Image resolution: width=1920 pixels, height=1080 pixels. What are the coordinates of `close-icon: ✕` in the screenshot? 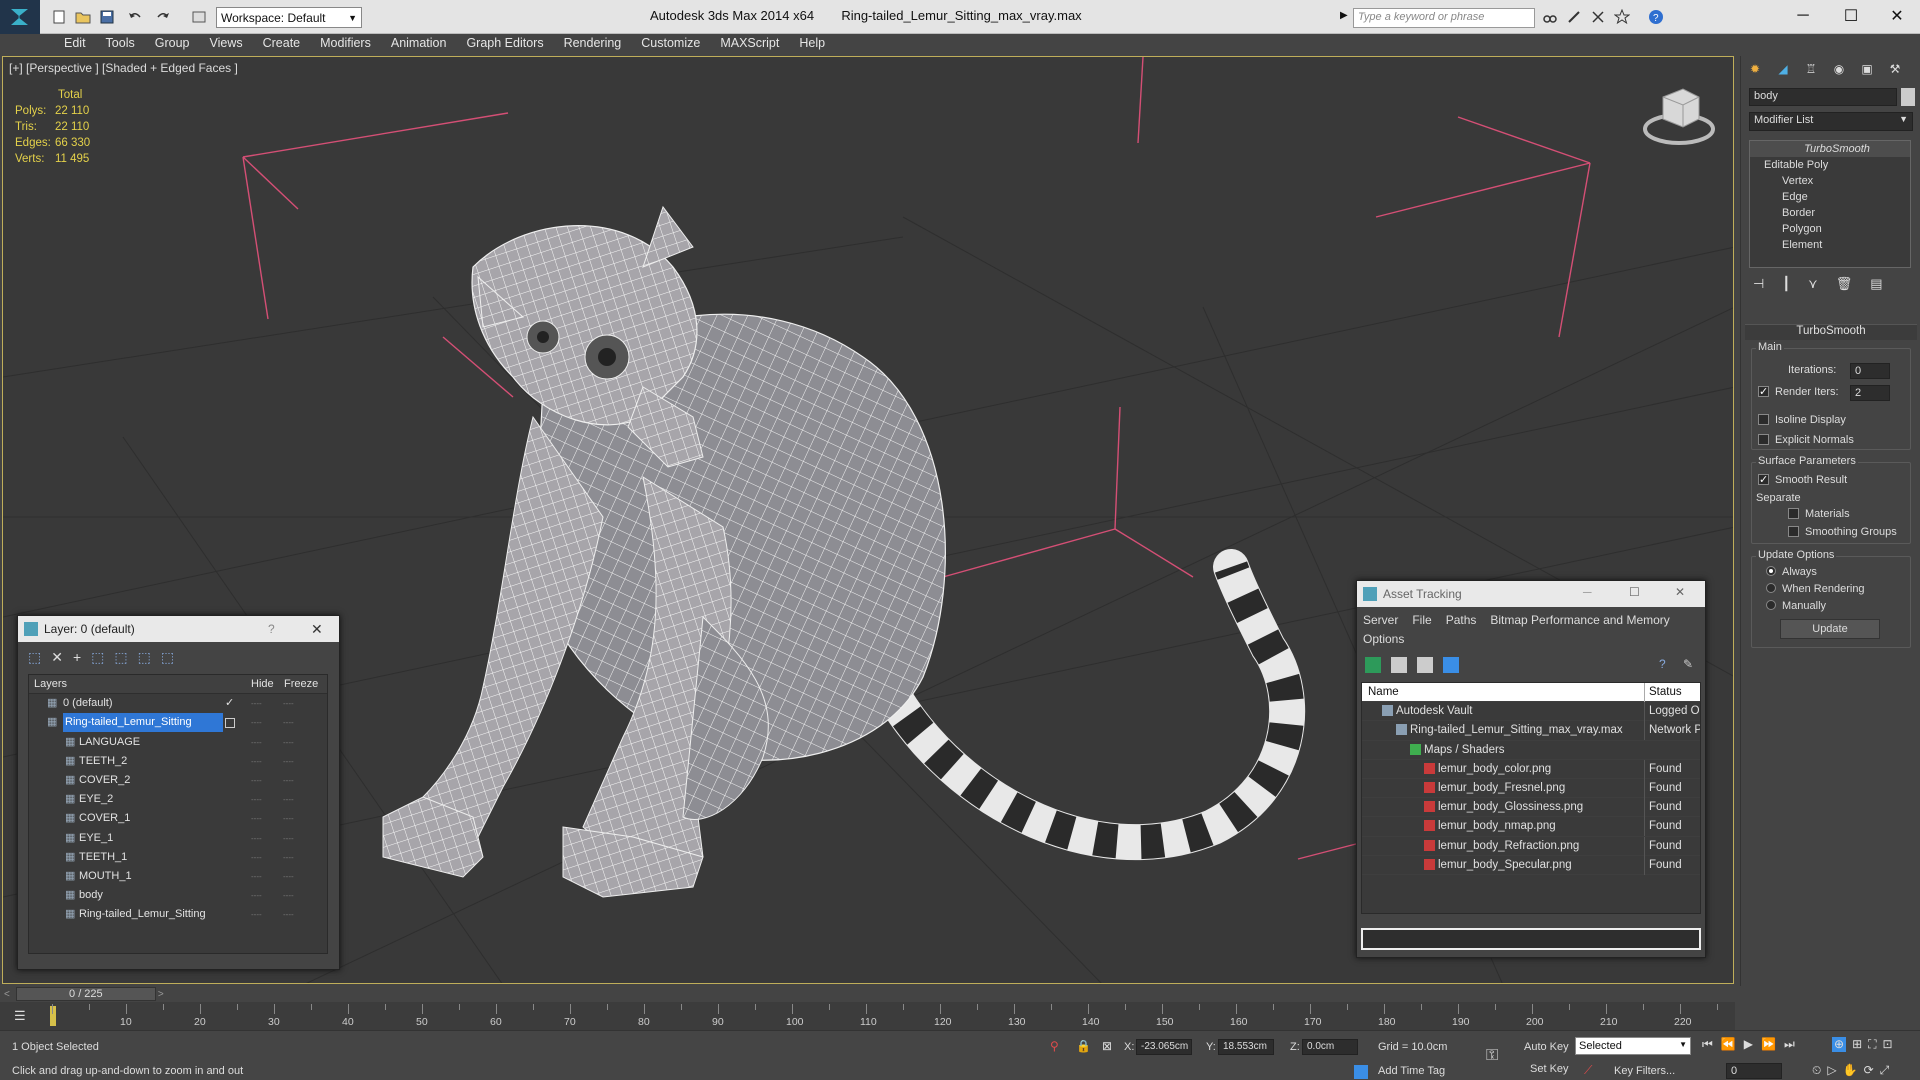 It's located at (1680, 592).